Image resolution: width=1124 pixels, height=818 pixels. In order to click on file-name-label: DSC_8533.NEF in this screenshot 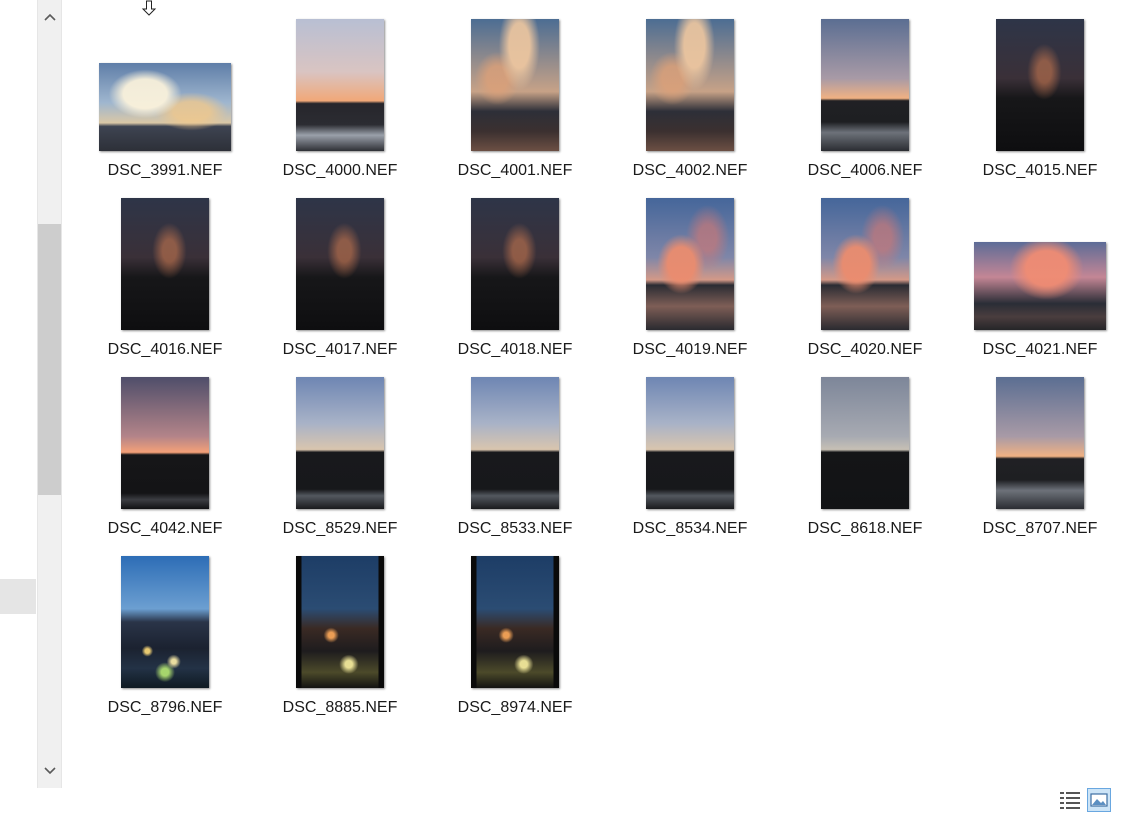, I will do `click(515, 528)`.